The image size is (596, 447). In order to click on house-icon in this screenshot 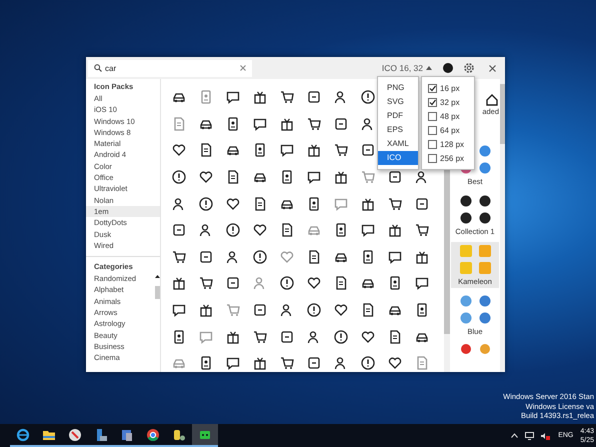, I will do `click(492, 100)`.